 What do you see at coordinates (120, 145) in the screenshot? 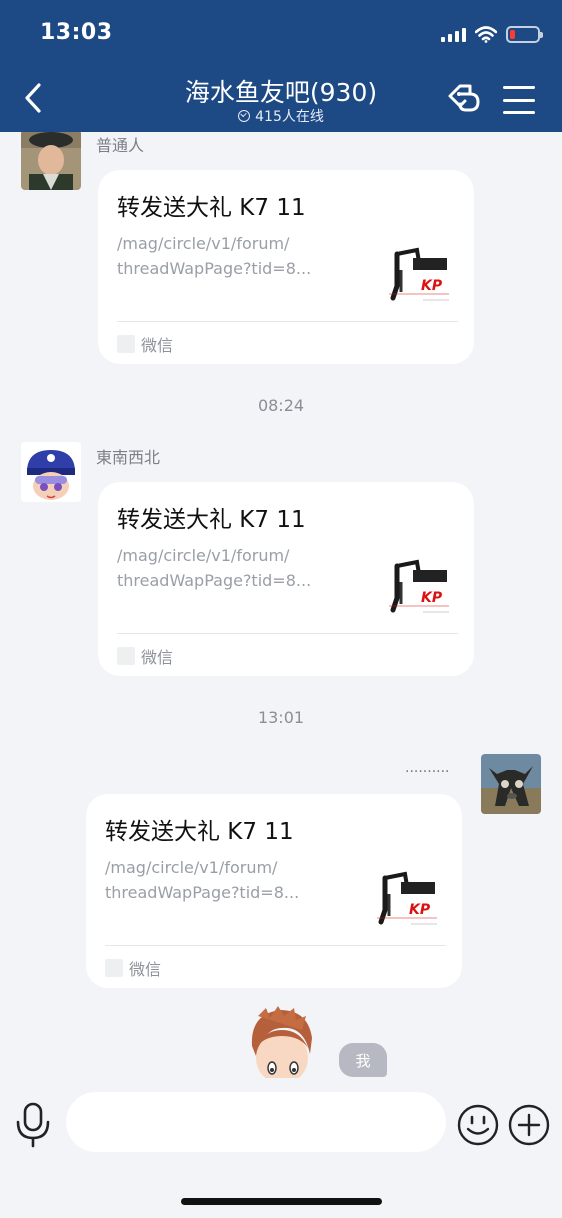
I see `sender-name: 普通人` at bounding box center [120, 145].